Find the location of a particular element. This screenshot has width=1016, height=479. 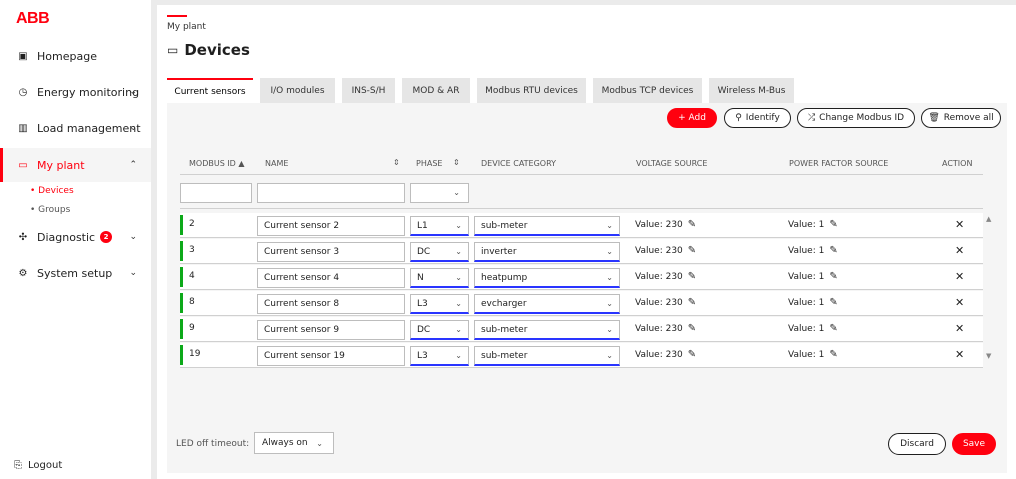

name-input: Current sensor 19 is located at coordinates (331, 356).